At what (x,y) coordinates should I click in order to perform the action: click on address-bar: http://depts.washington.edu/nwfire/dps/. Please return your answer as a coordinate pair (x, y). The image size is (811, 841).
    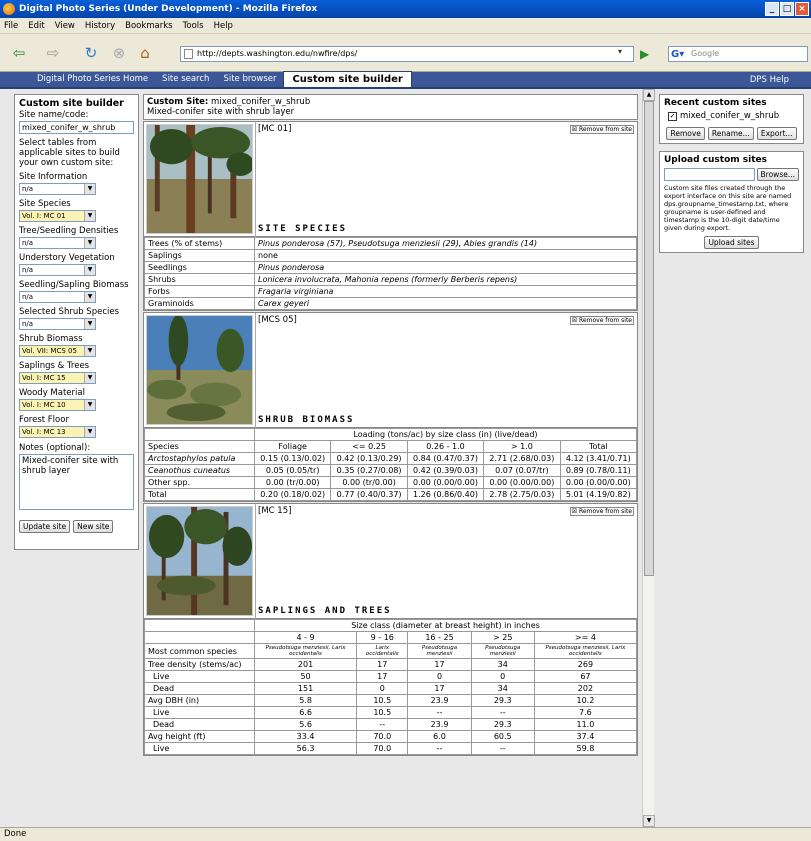
    Looking at the image, I should click on (407, 54).